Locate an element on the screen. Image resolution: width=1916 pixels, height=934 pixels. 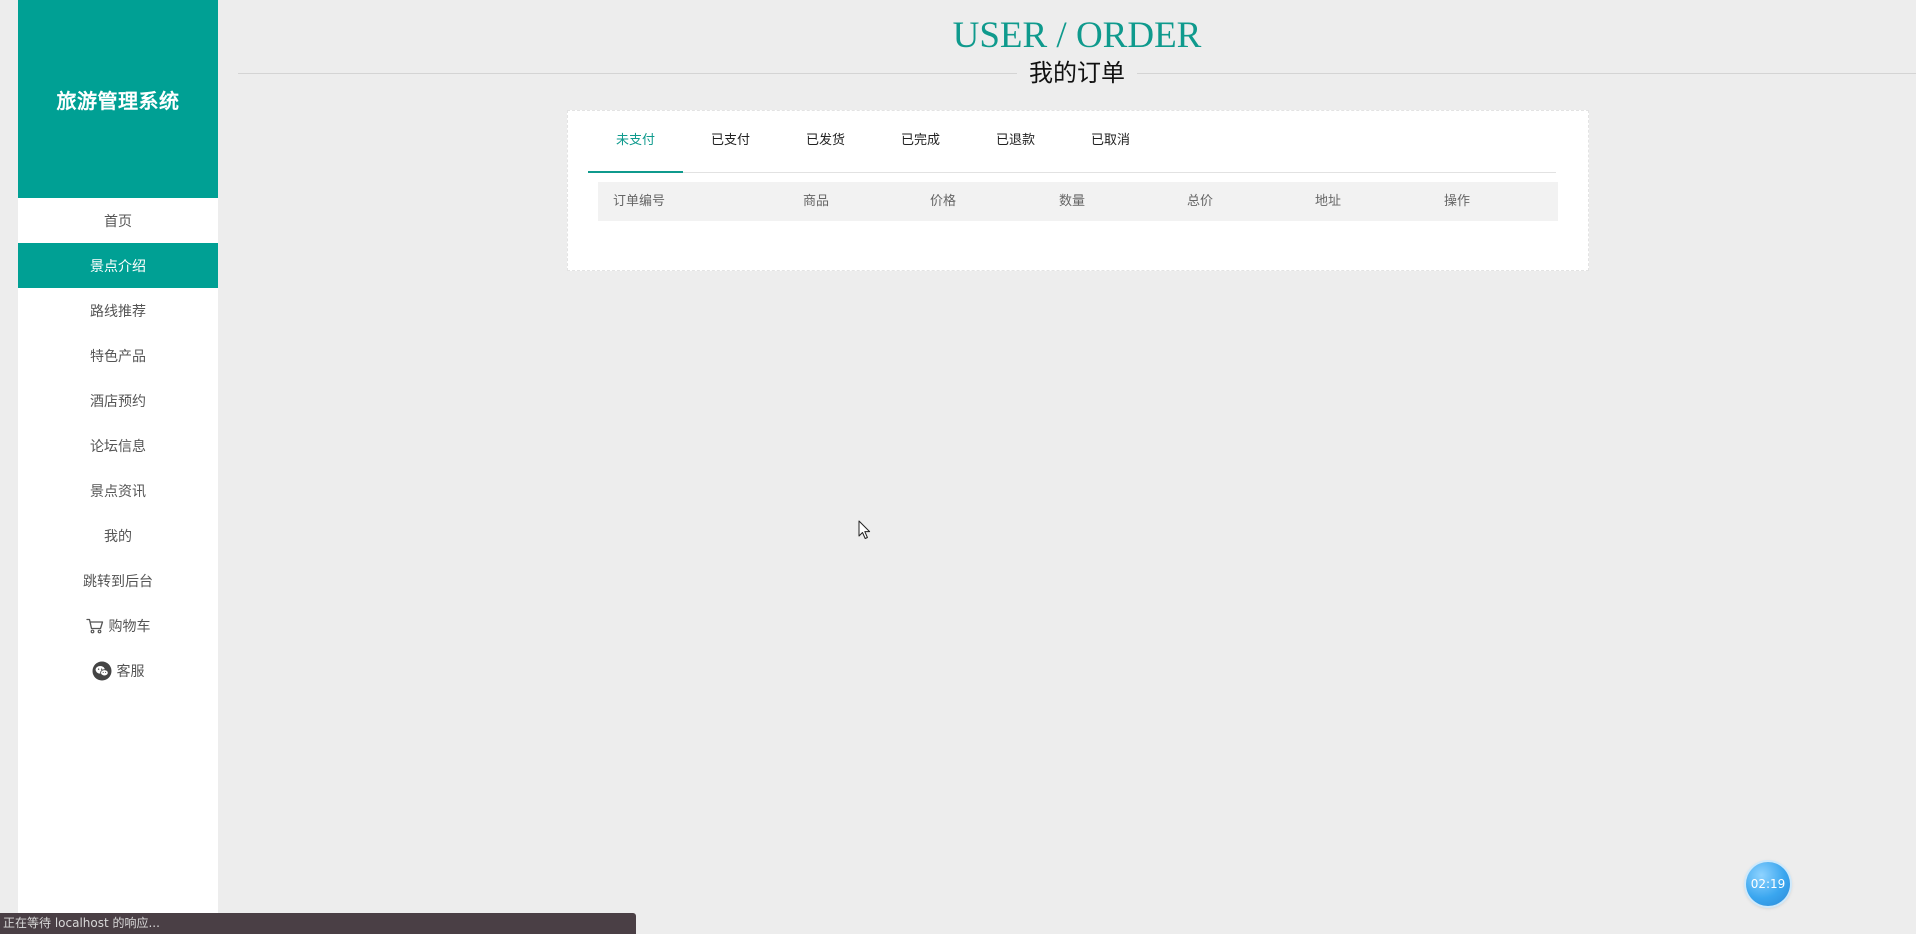
timer-badge: 02:19 is located at coordinates (1768, 884).